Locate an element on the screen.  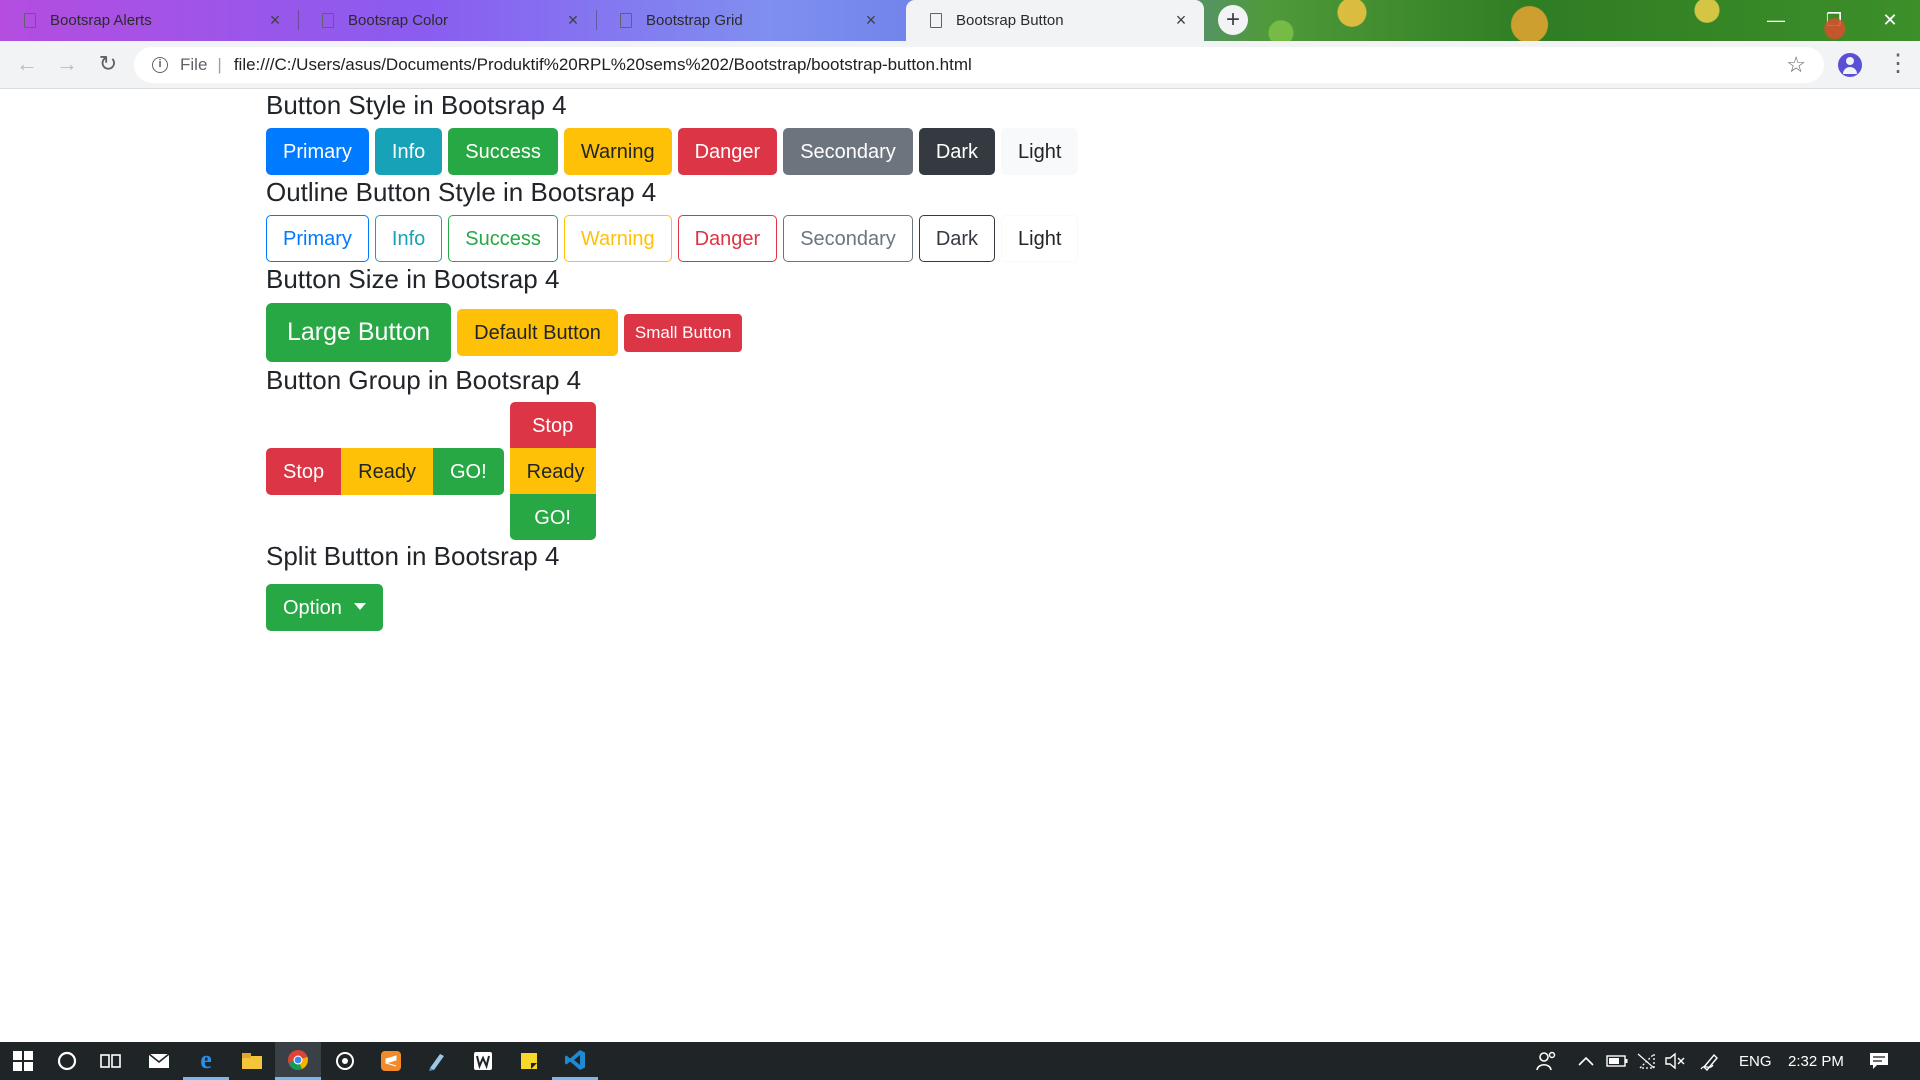
tab-title: Bootsrap Color is located at coordinates (398, 20).